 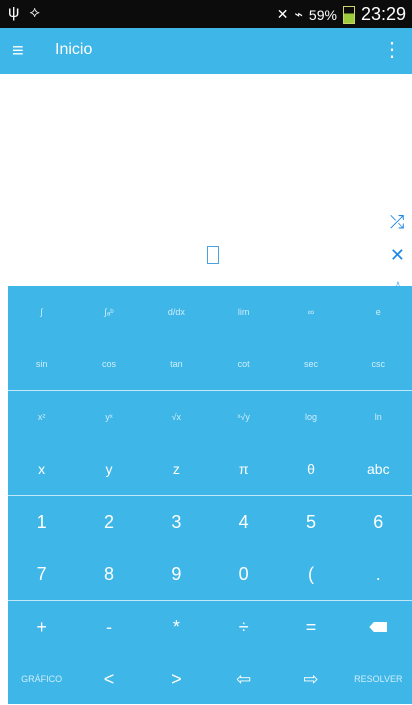 I want to click on key-1: 1, so click(x=41, y=522).